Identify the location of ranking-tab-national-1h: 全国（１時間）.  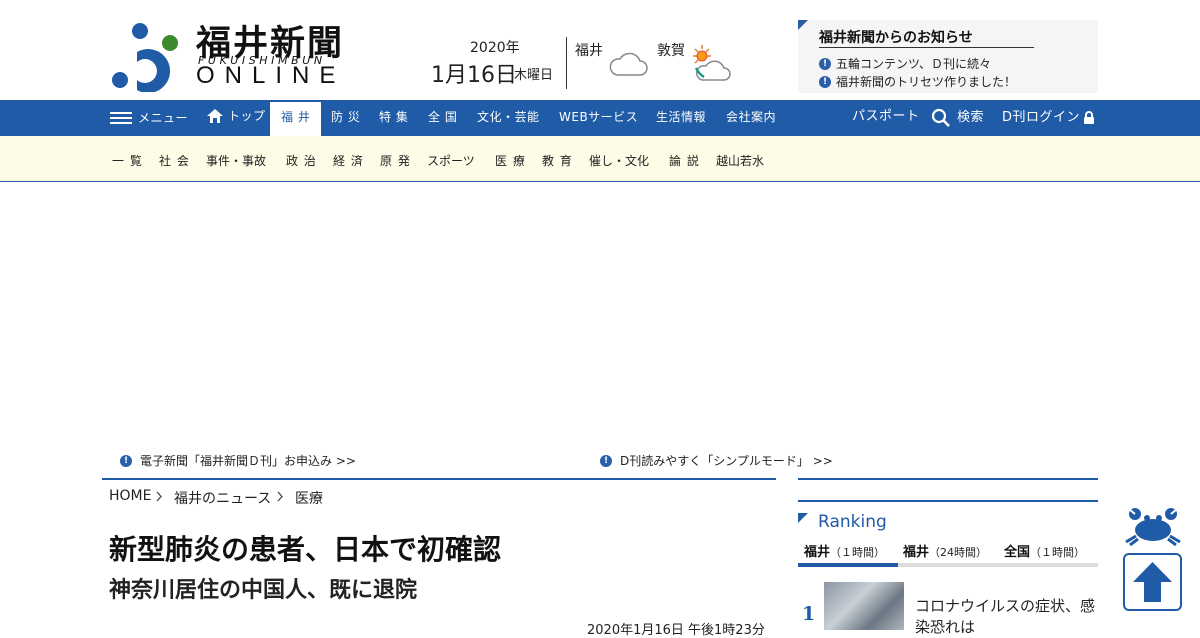
(1044, 550).